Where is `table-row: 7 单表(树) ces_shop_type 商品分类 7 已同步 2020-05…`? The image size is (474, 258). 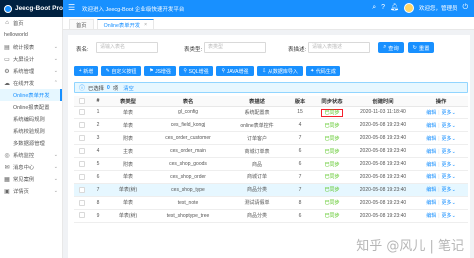
table-row: 7 单表(树) ces_shop_type 商品分类 7 已同步 2020-05… is located at coordinates (271, 190).